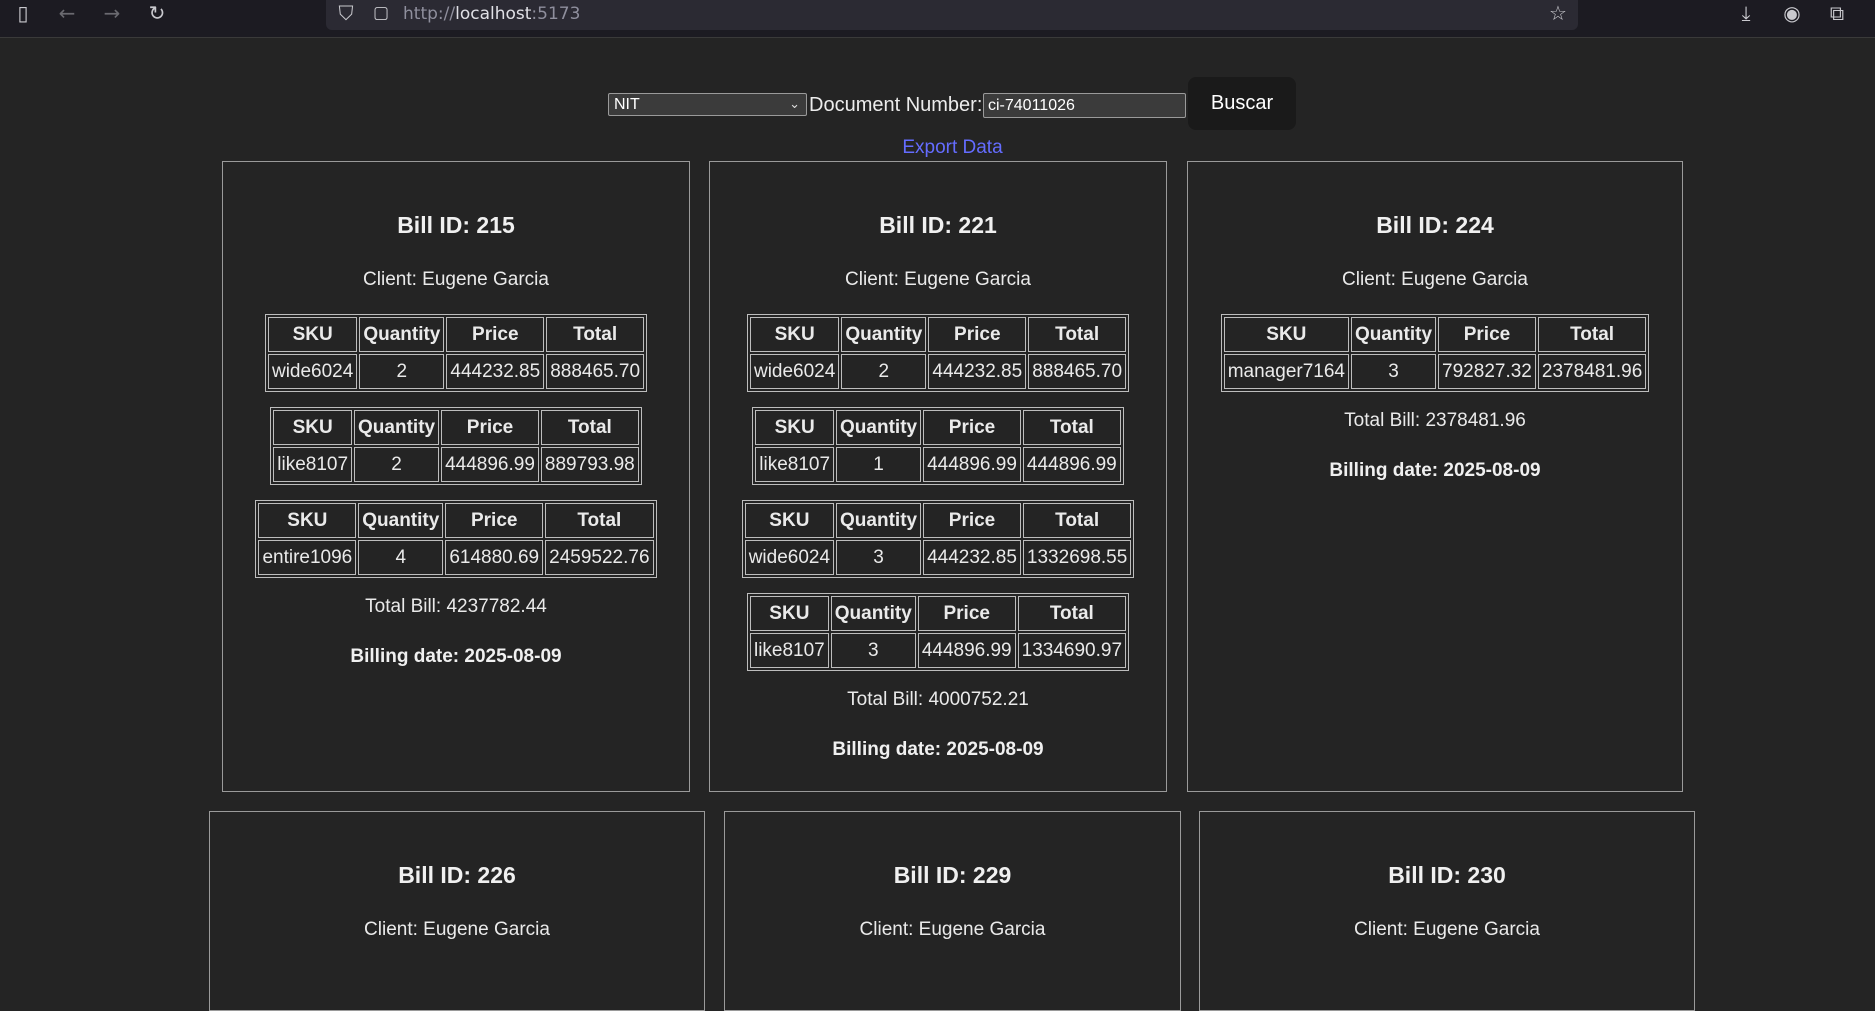  Describe the element at coordinates (307, 557) in the screenshot. I see `item-sku-cell: entire1096` at that location.